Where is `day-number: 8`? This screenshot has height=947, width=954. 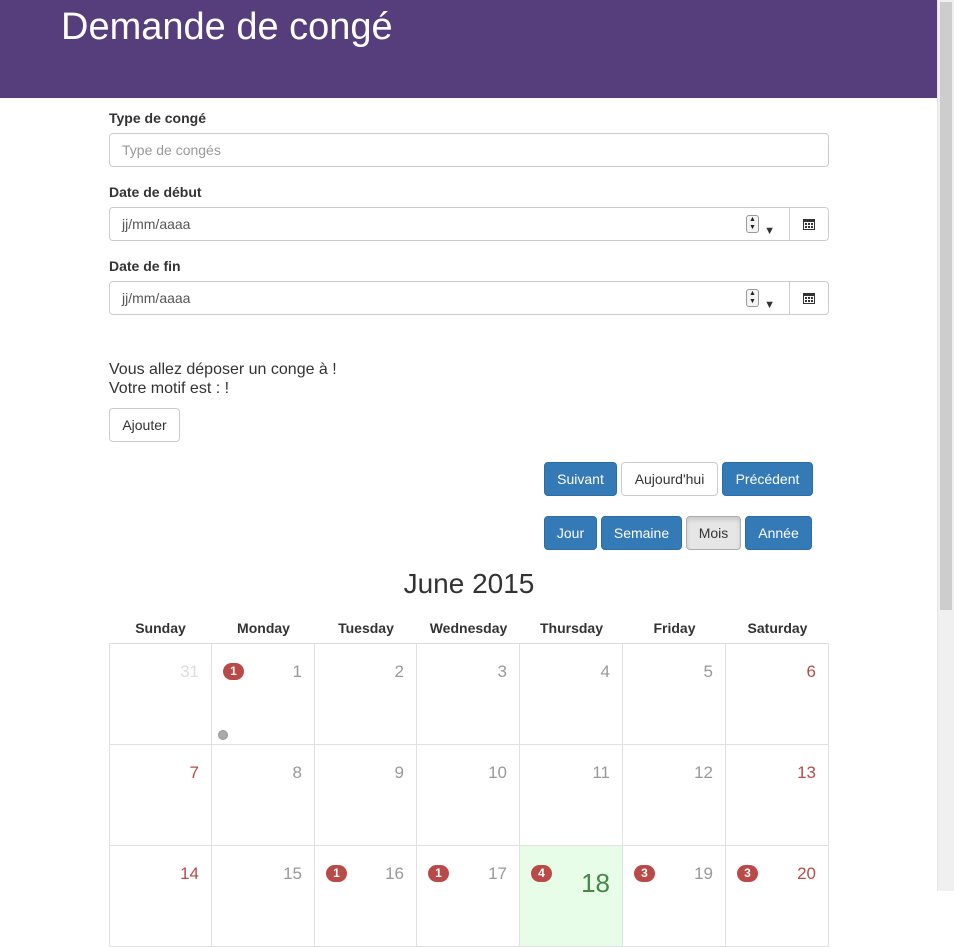
day-number: 8 is located at coordinates (297, 773).